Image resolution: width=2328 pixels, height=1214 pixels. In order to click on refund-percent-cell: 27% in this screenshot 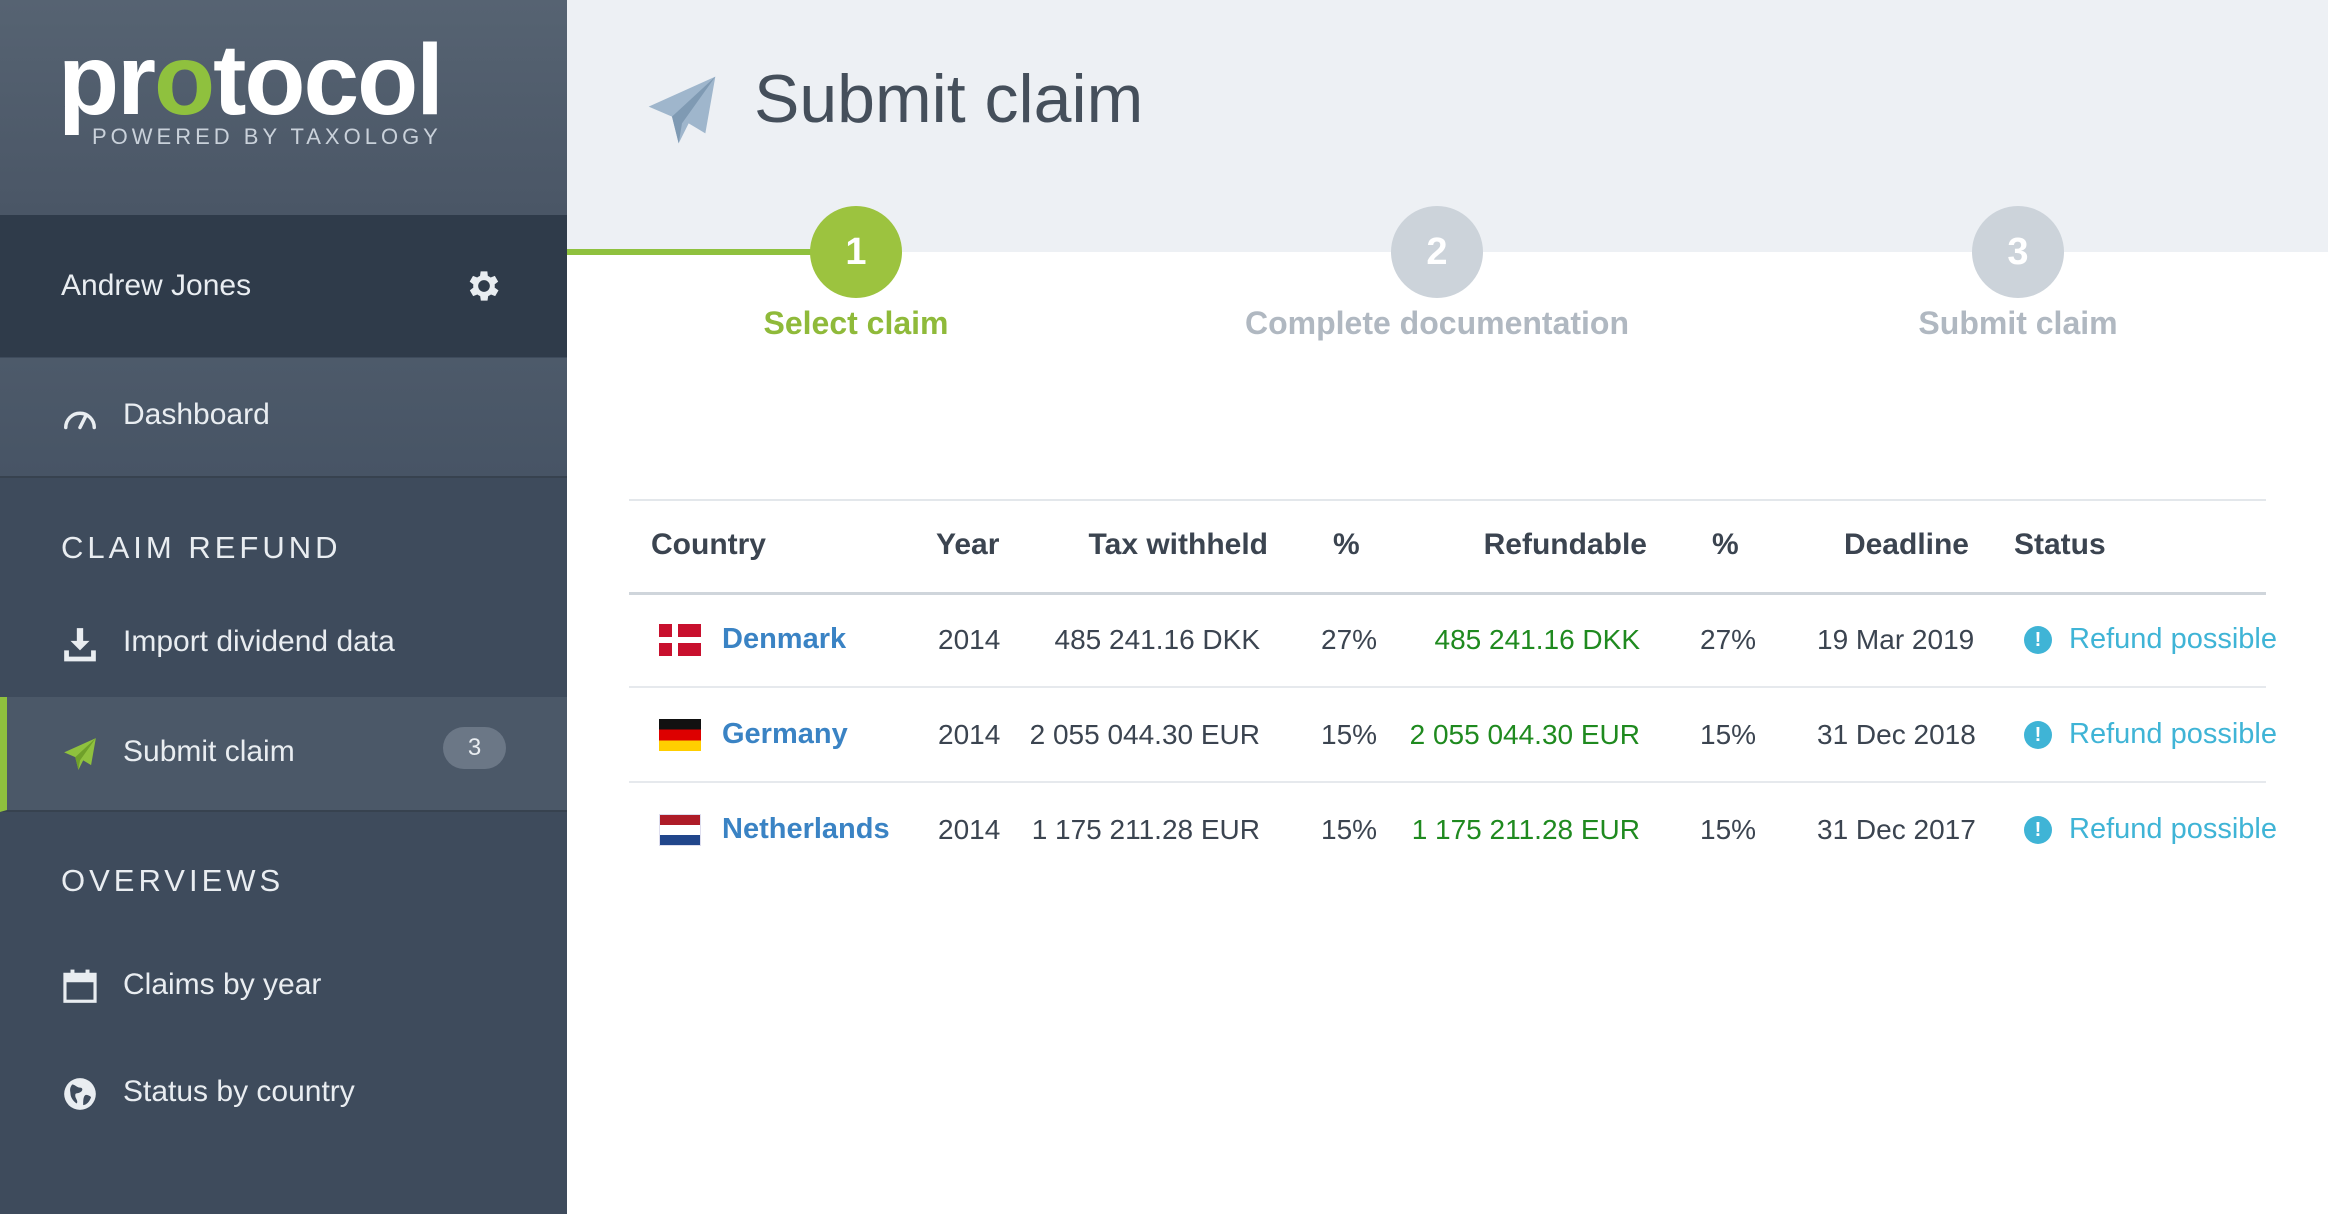, I will do `click(1728, 639)`.